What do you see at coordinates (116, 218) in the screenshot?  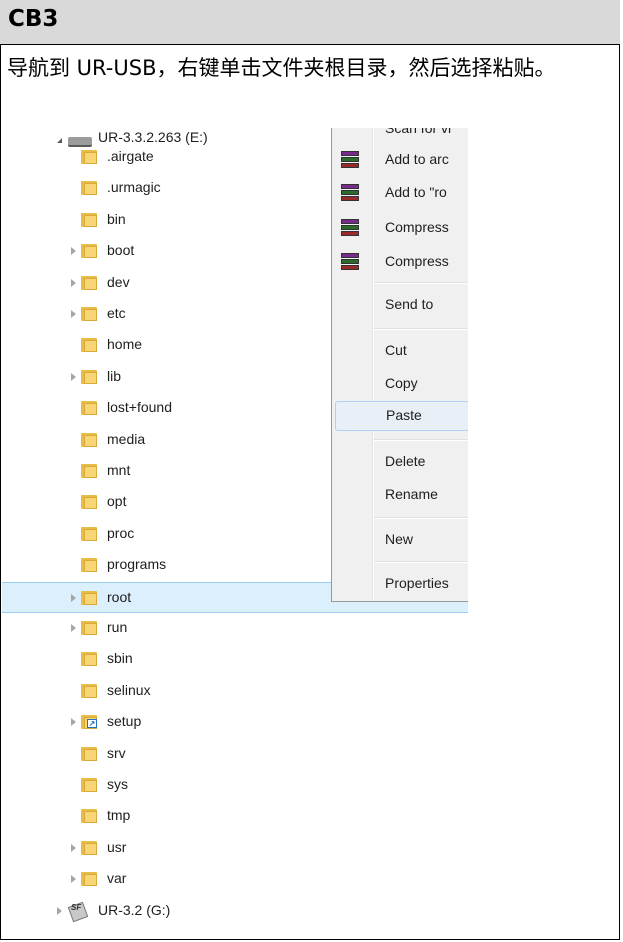 I see `tree-label: bin` at bounding box center [116, 218].